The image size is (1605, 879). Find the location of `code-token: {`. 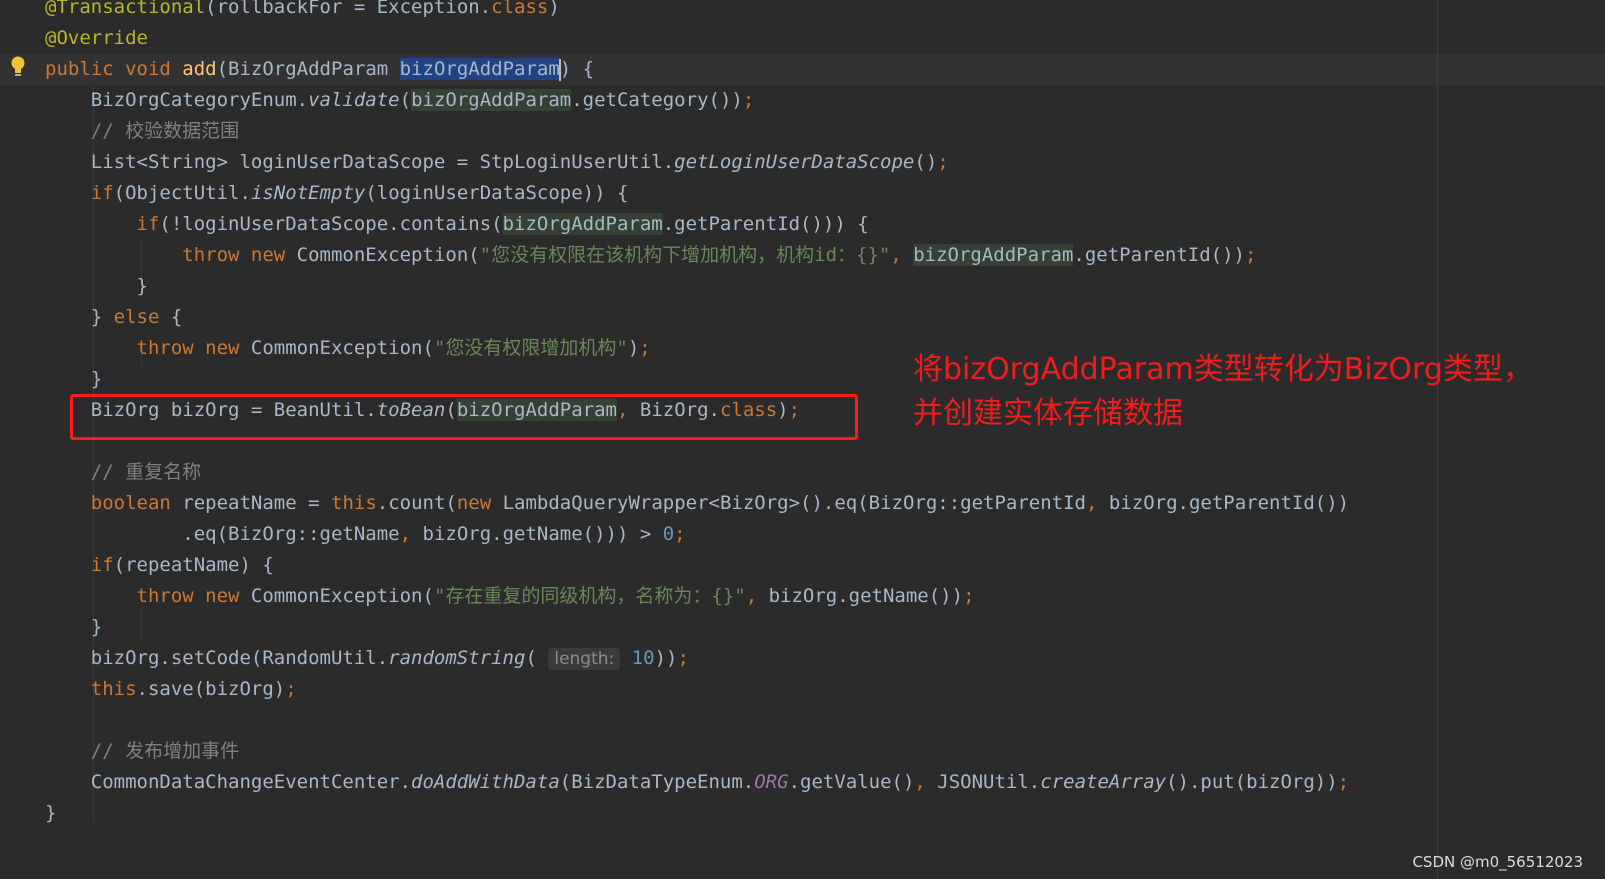

code-token: { is located at coordinates (171, 317).